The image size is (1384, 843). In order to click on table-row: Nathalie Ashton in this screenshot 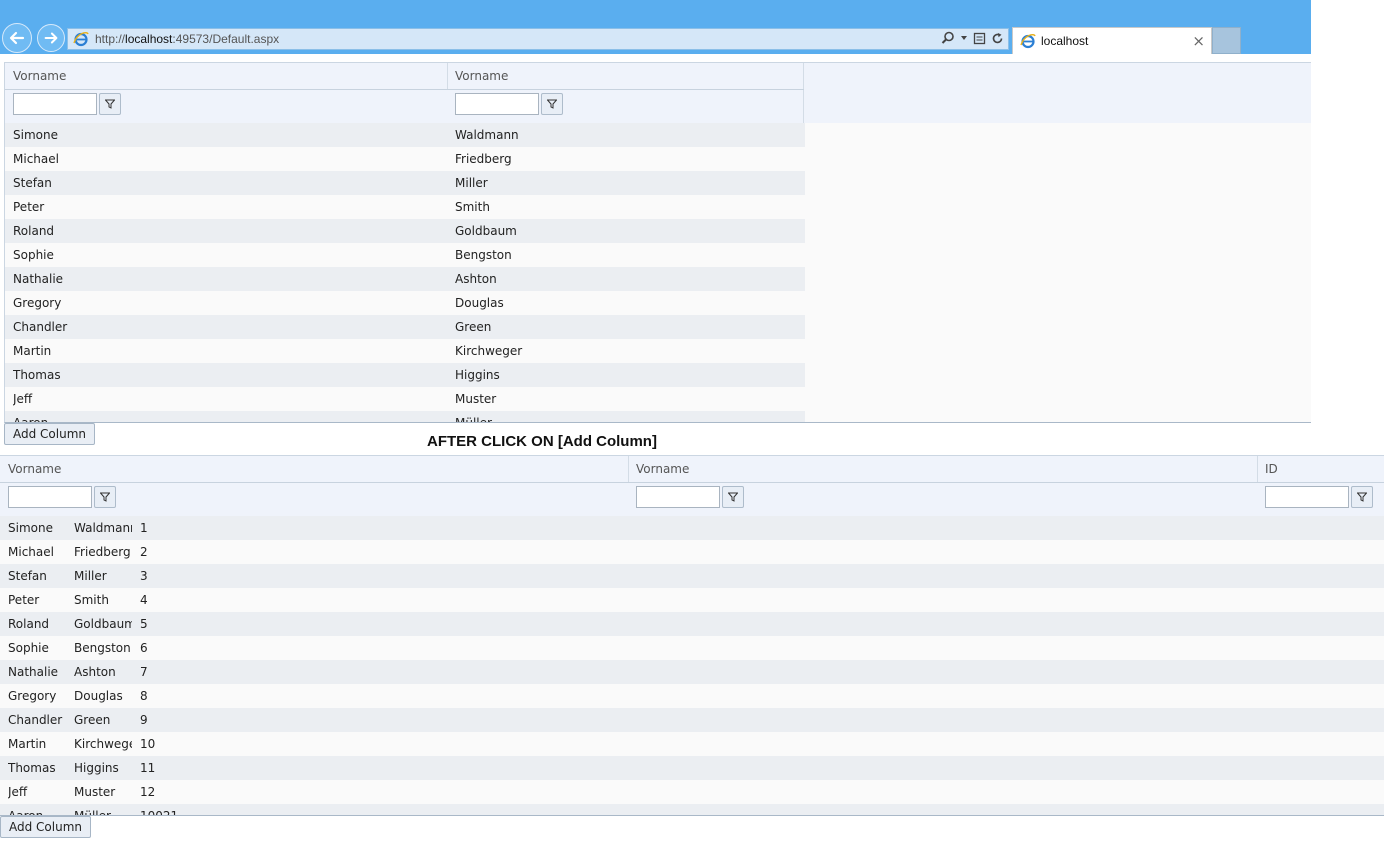, I will do `click(405, 279)`.